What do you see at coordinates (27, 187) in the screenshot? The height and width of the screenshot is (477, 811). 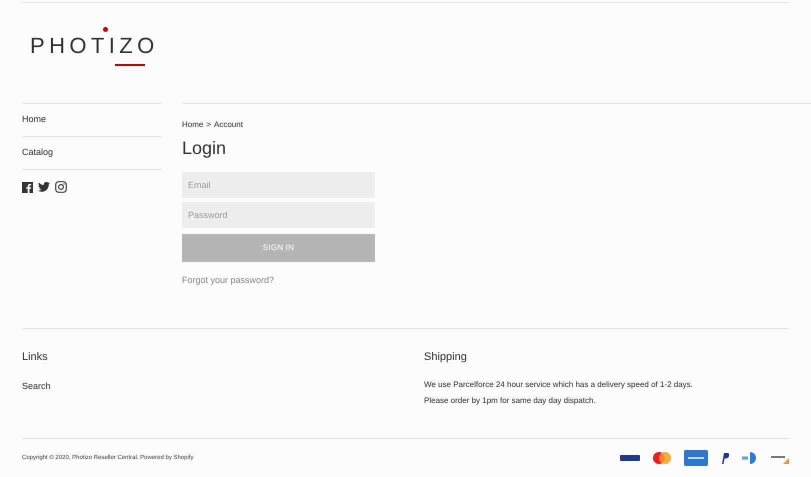 I see `facebook-icon` at bounding box center [27, 187].